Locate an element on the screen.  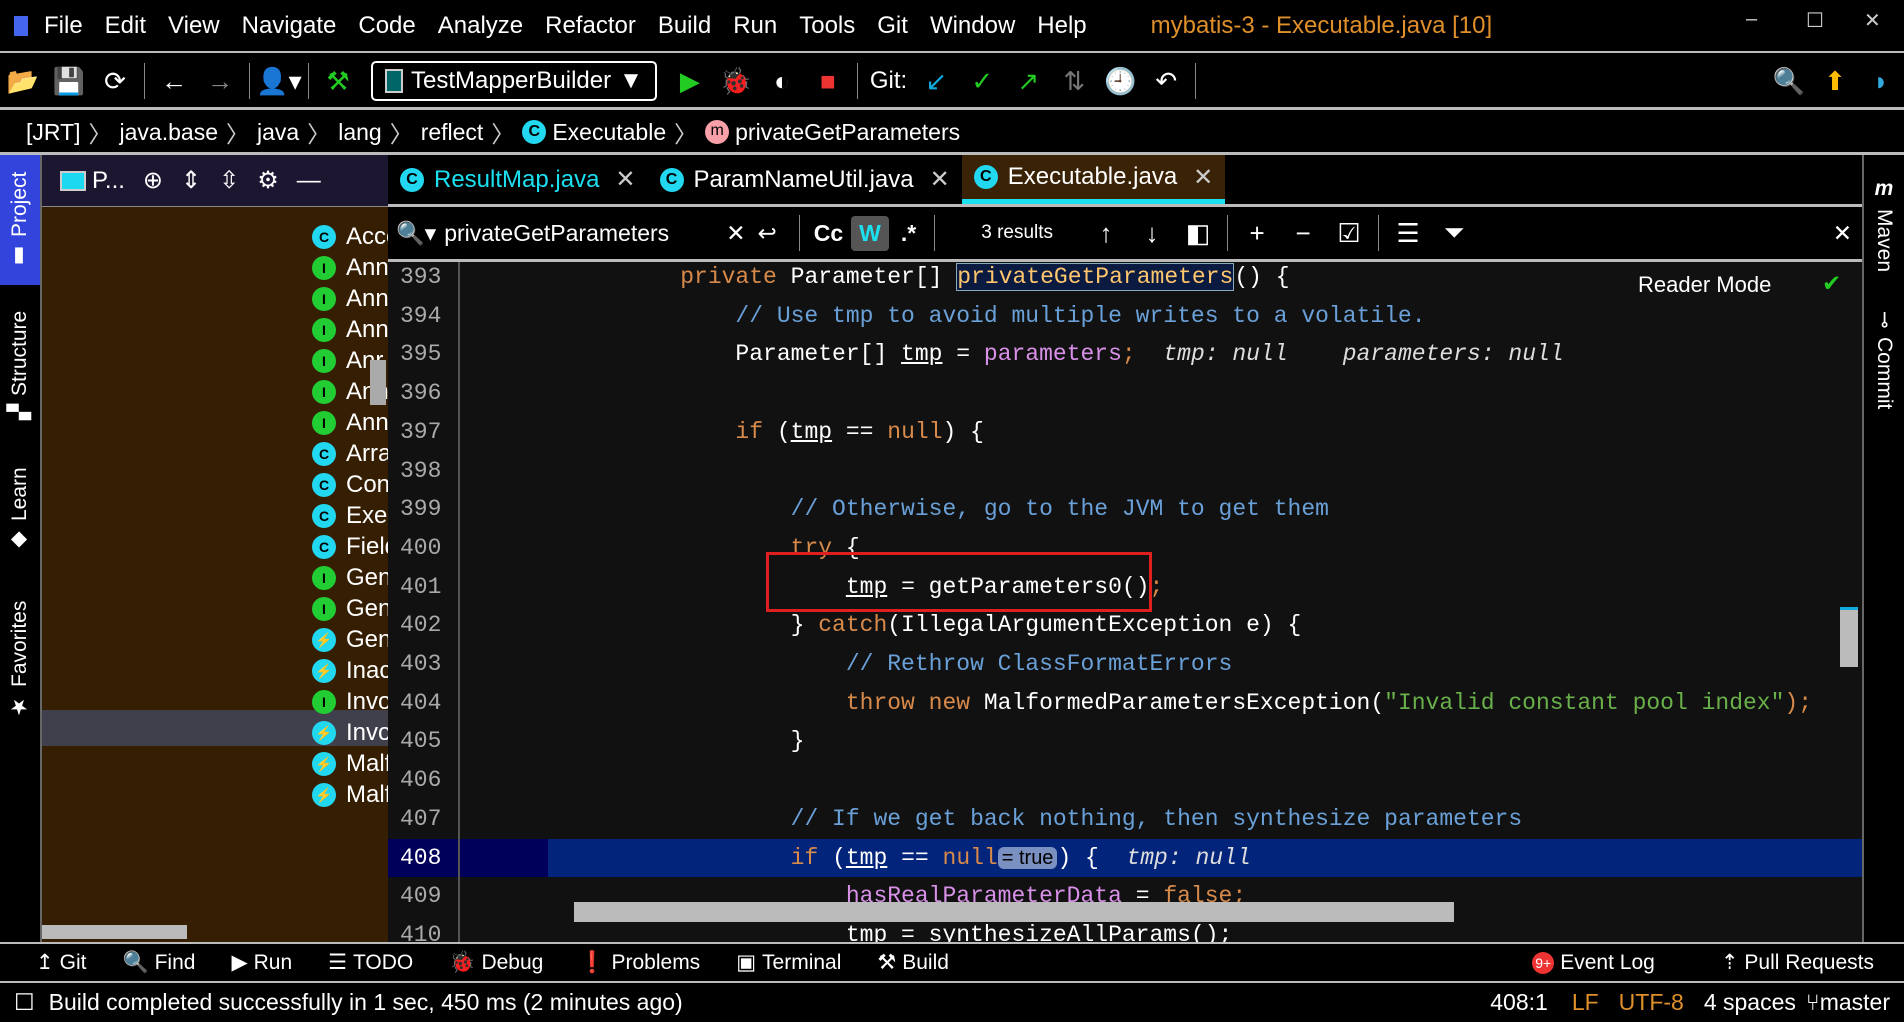
code-line: 405 } is located at coordinates (1125, 741).